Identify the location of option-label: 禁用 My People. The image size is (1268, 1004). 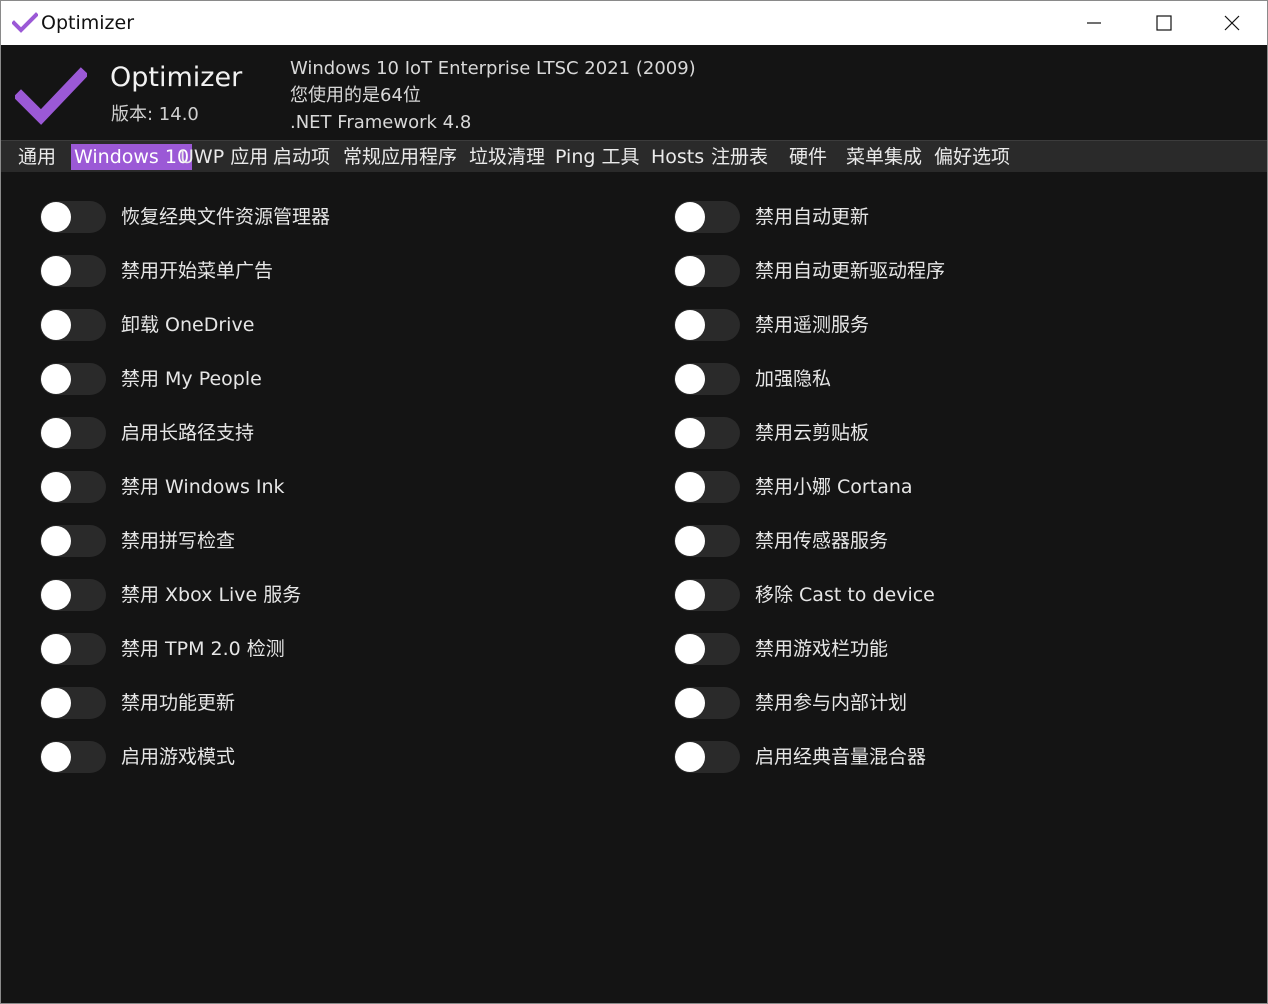
(191, 379).